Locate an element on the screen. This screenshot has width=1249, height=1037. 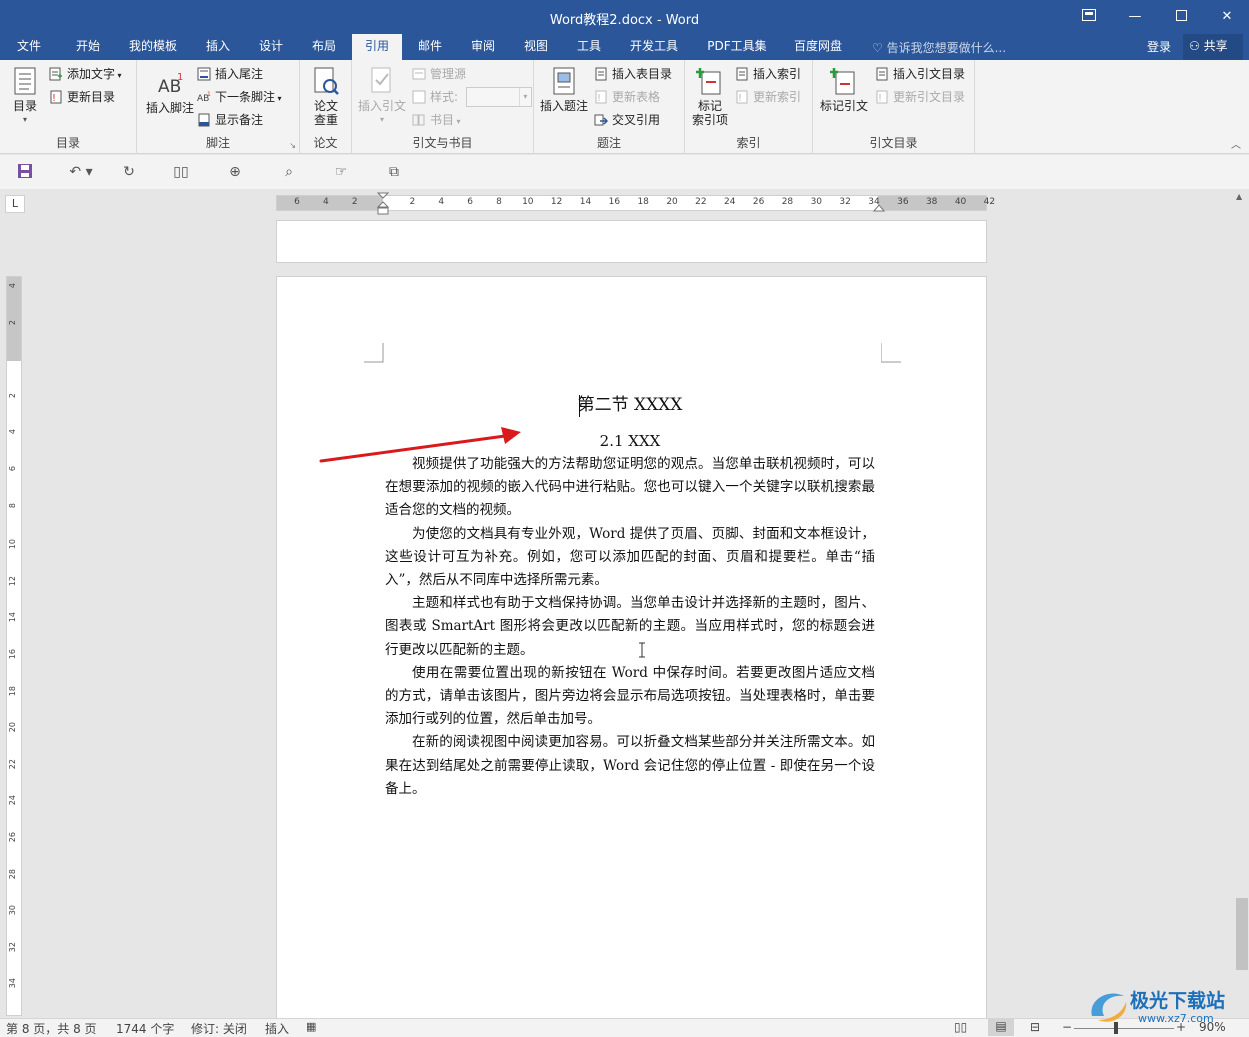
ruler-top-margin is located at coordinates (14, 319).